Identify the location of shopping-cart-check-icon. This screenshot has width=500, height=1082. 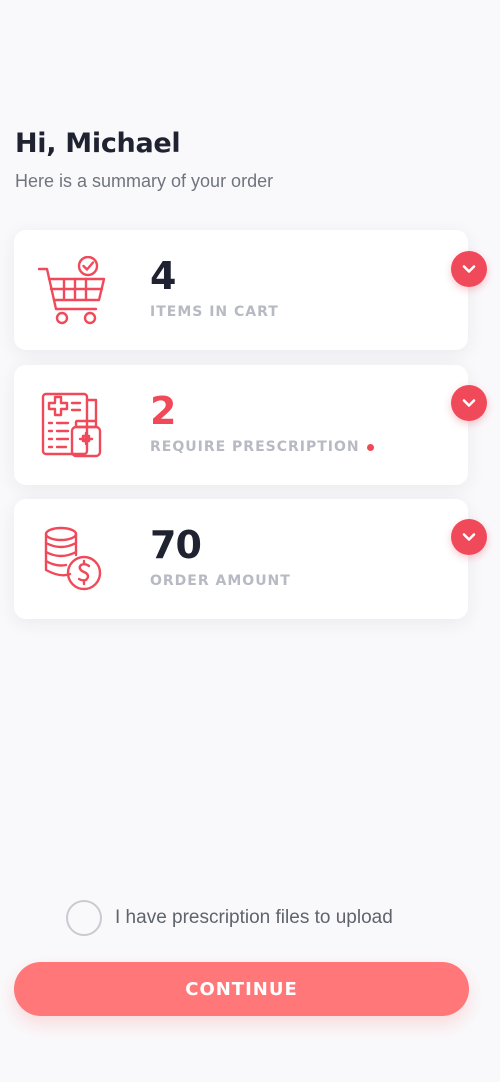
(72, 290).